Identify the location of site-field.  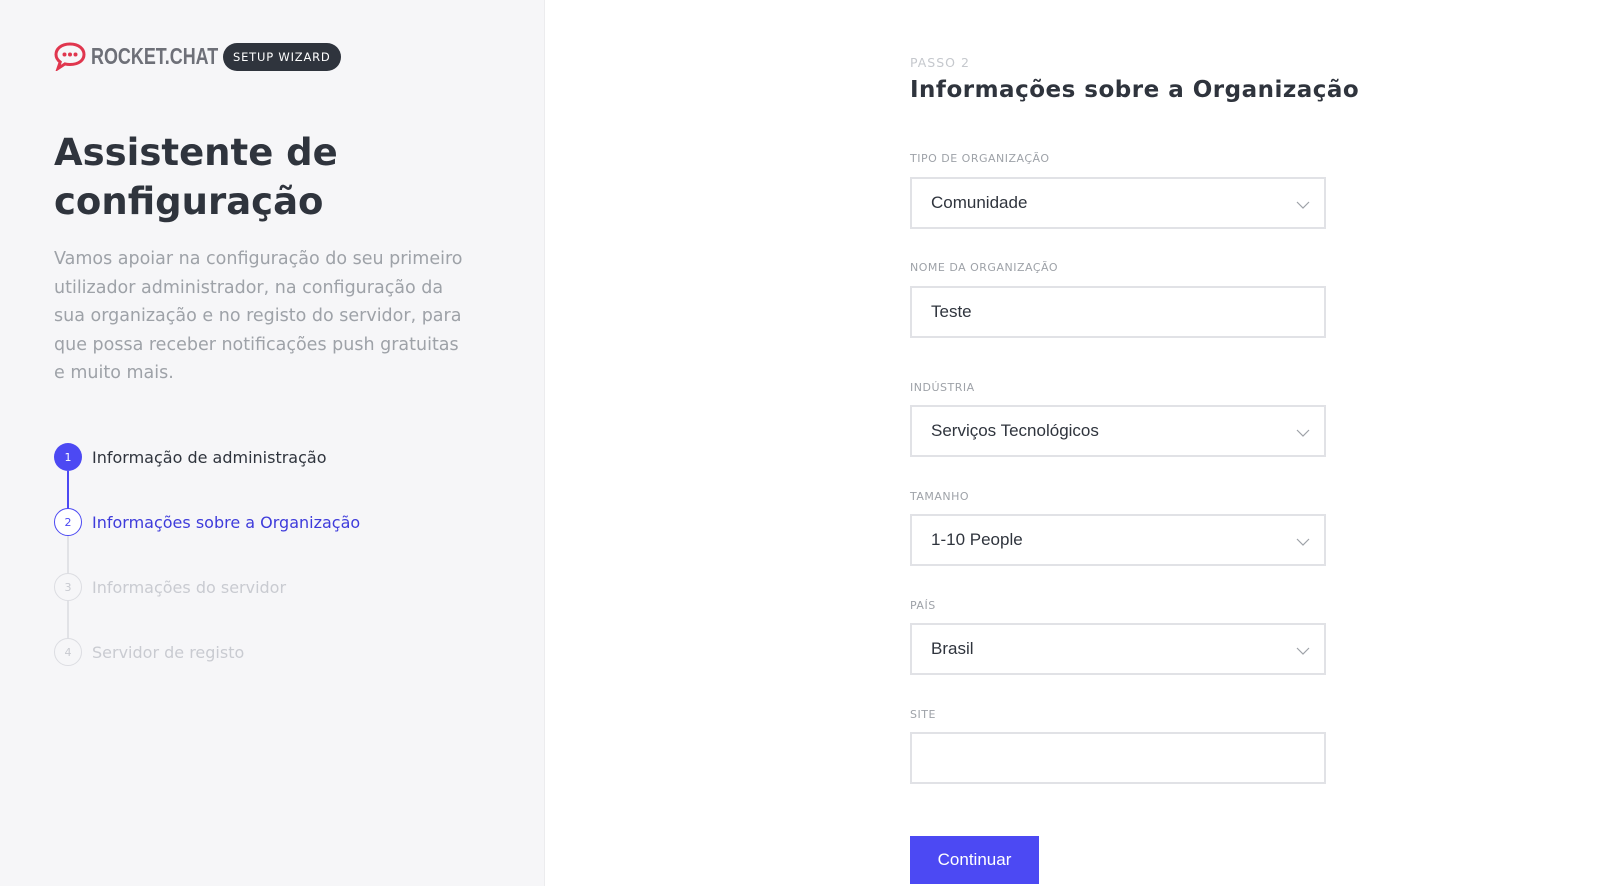
(1118, 758).